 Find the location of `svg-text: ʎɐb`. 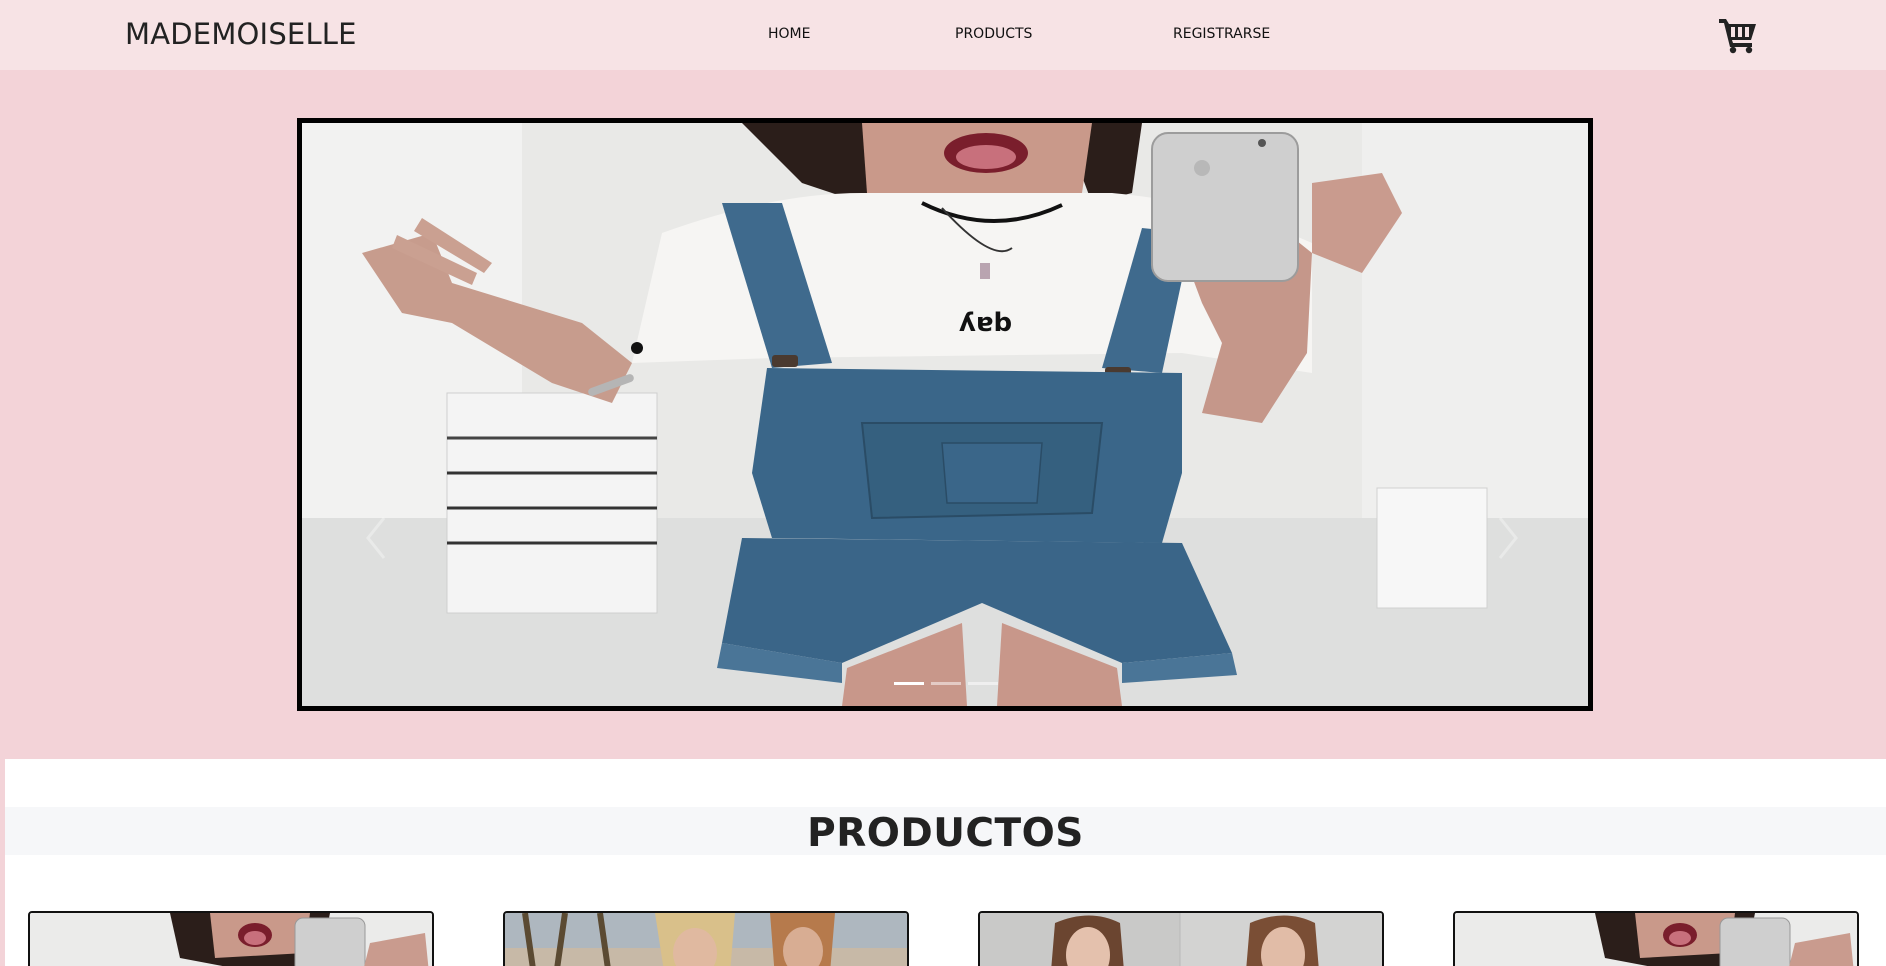

svg-text: ʎɐb is located at coordinates (985, 323).